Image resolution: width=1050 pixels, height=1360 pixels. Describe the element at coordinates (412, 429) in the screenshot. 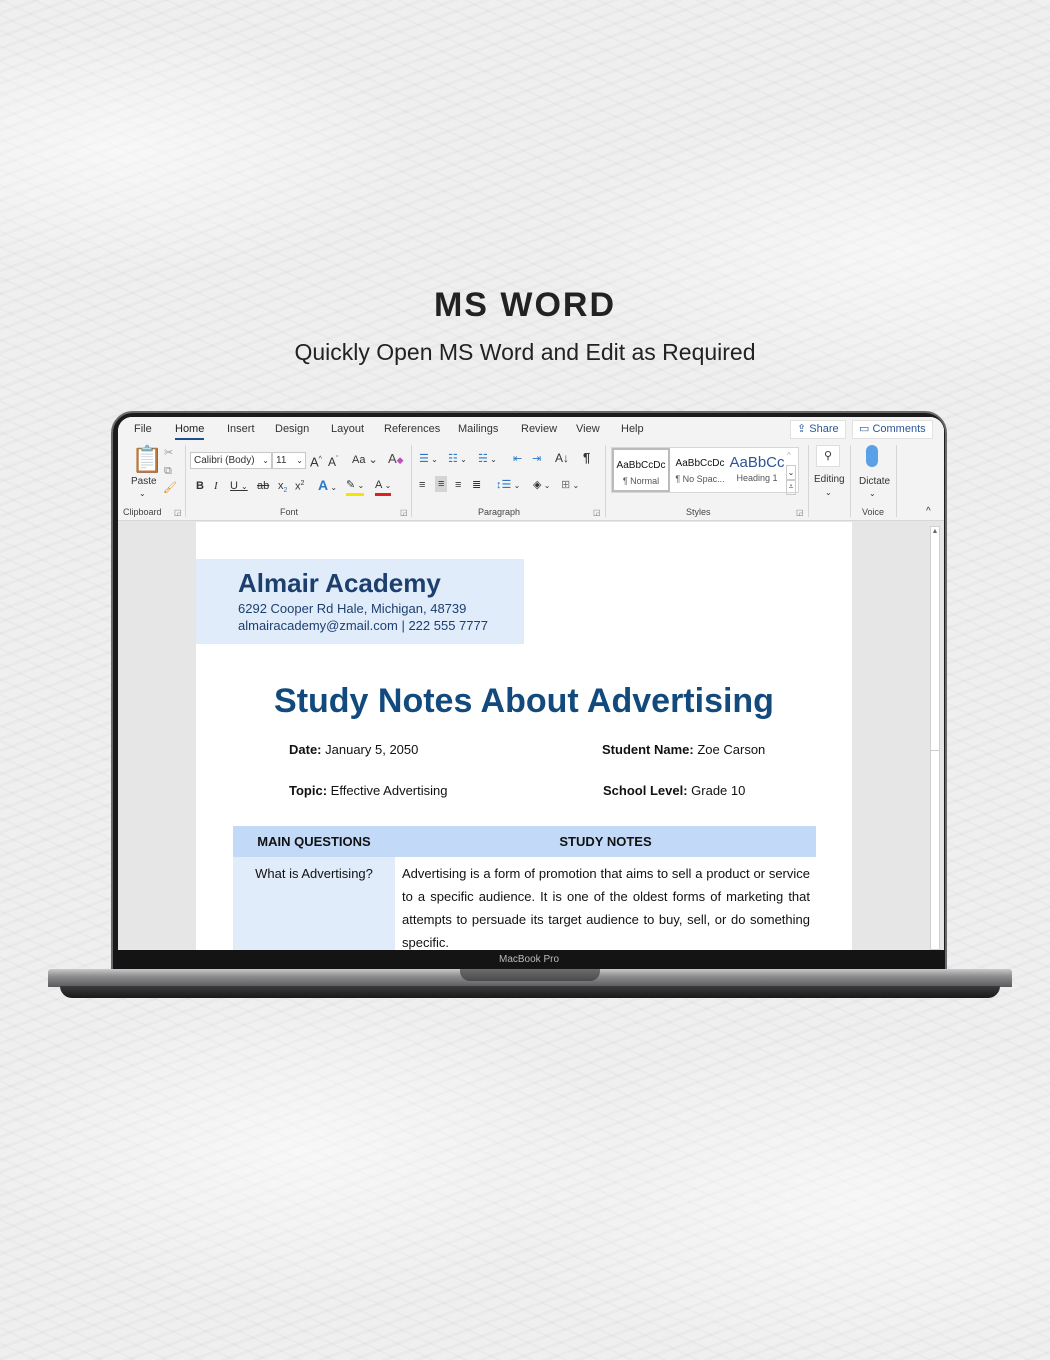

I see `tab-references: References` at that location.